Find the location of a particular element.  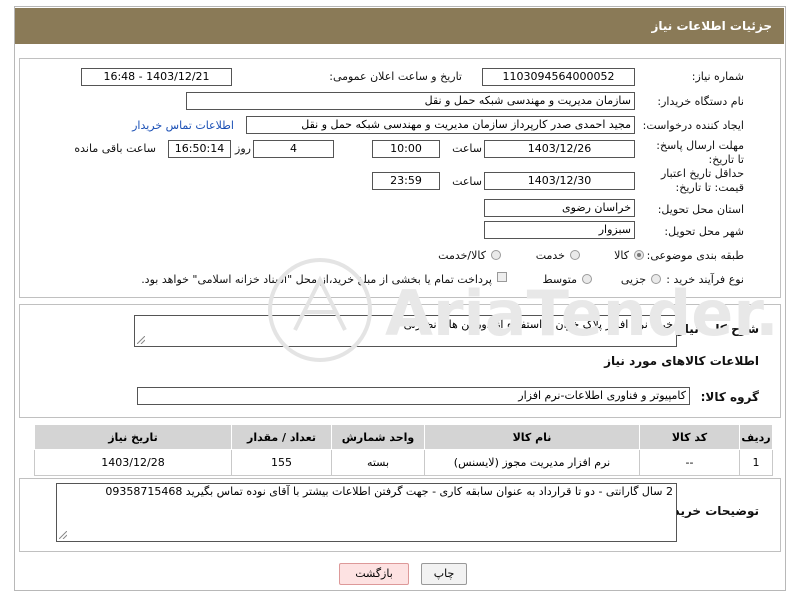

process-radio-minor is located at coordinates (656, 279).